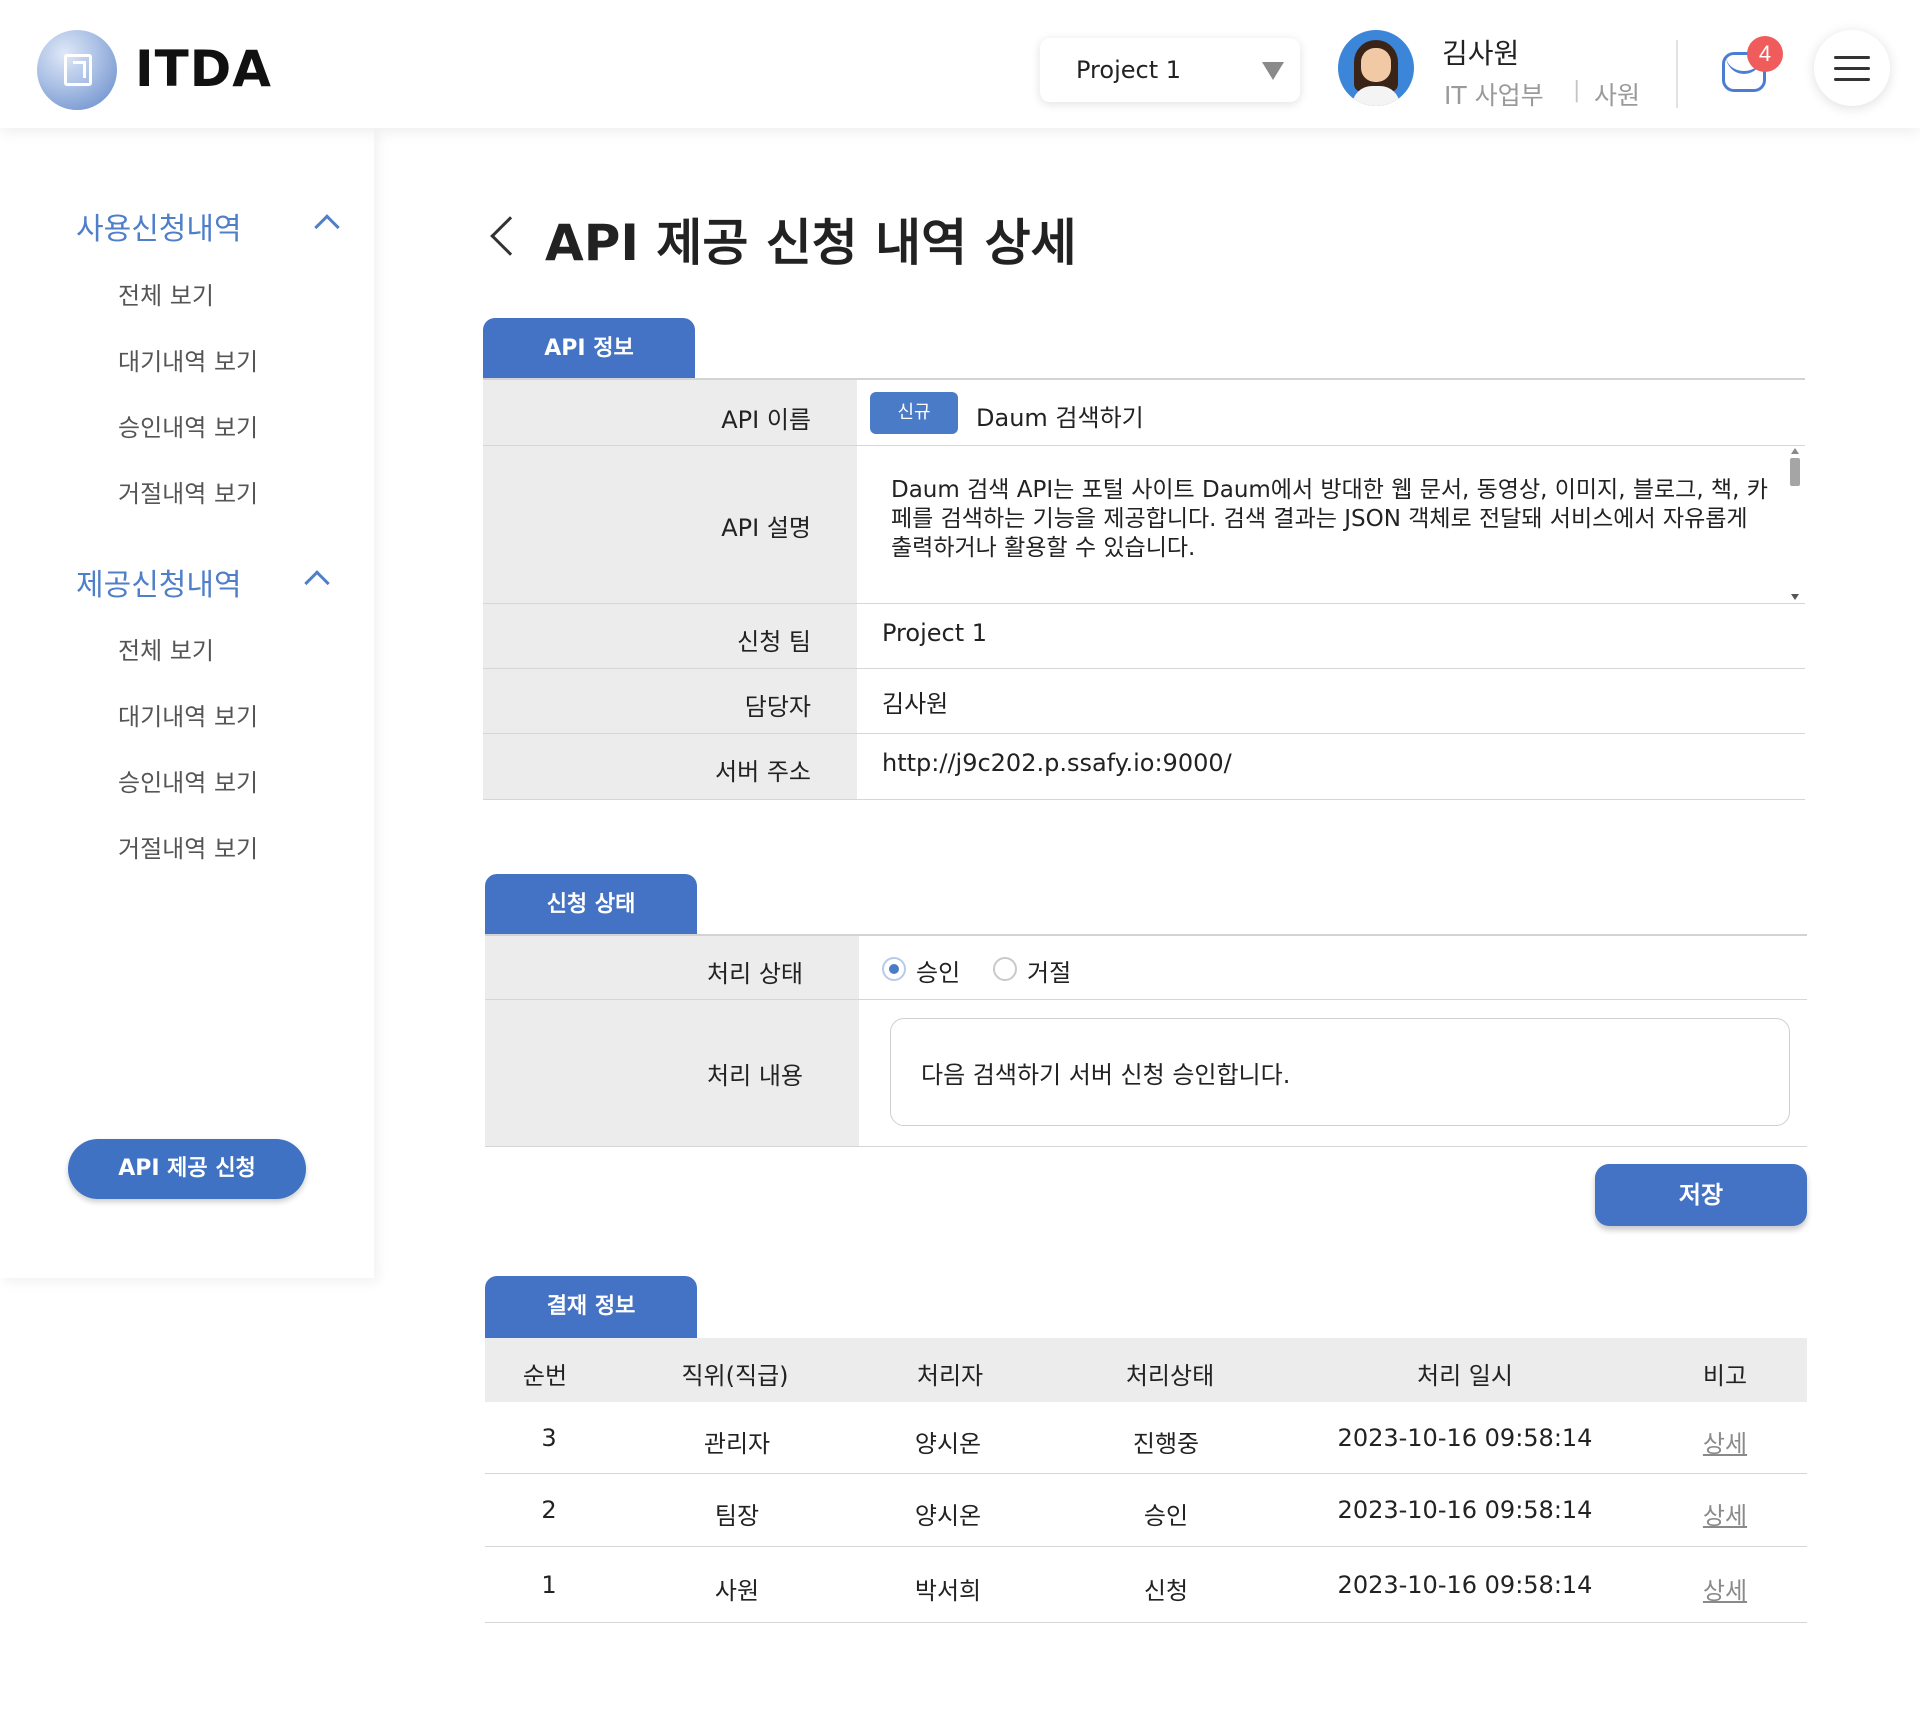  I want to click on process-content-input: 다음 검색하기 서버 신청 승인합니다., so click(1340, 1072).